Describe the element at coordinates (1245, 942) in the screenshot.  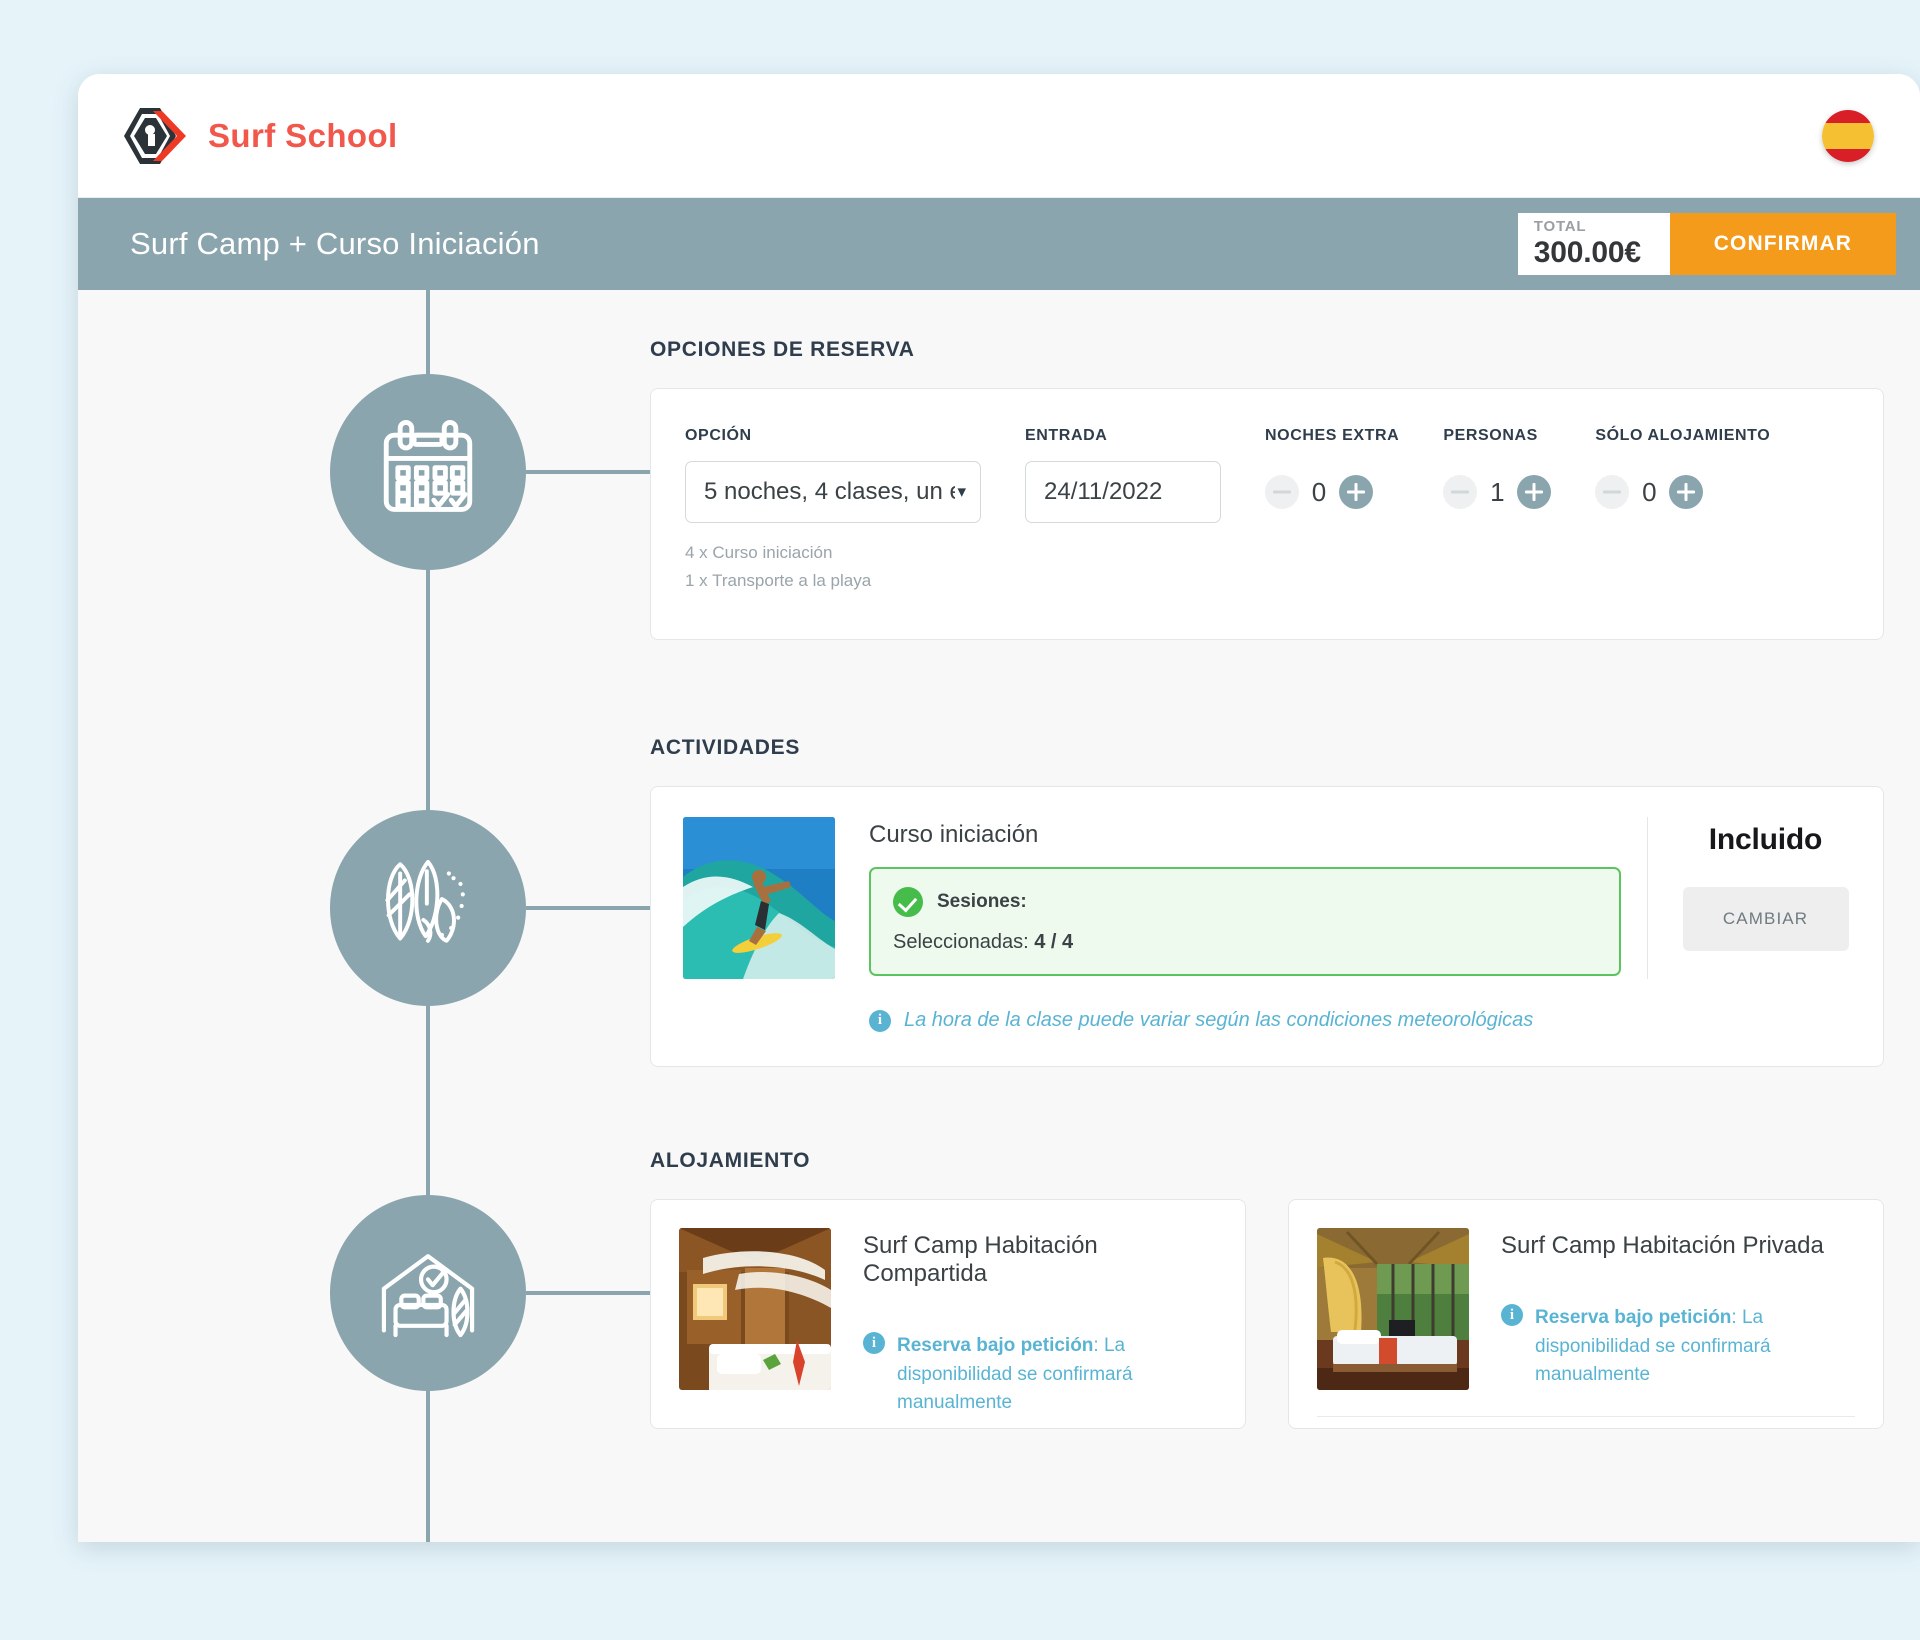
I see `sessions-selected: Seleccionadas: 4 / 4` at that location.